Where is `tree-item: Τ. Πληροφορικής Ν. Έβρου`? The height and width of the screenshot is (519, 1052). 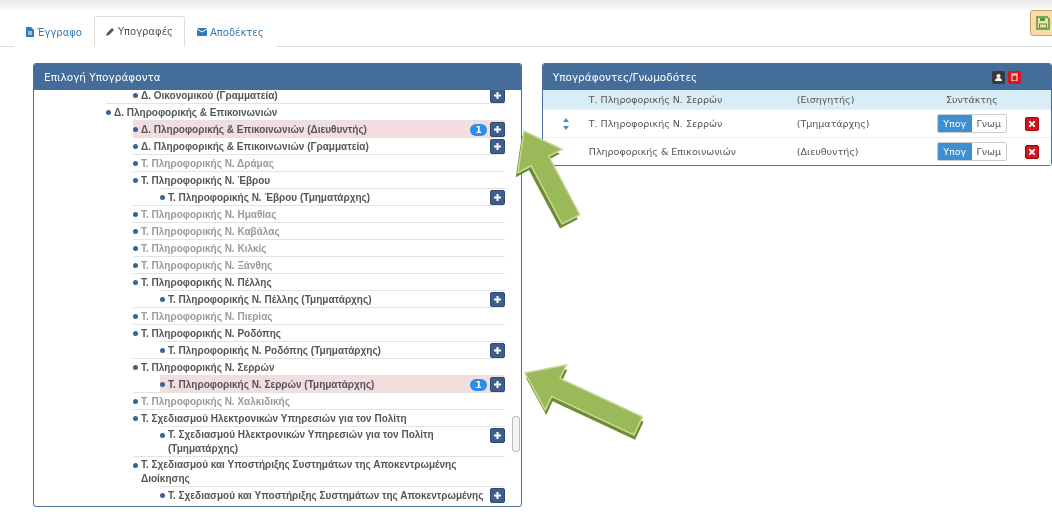
tree-item: Τ. Πληροφορικής Ν. Έβρου is located at coordinates (319, 179).